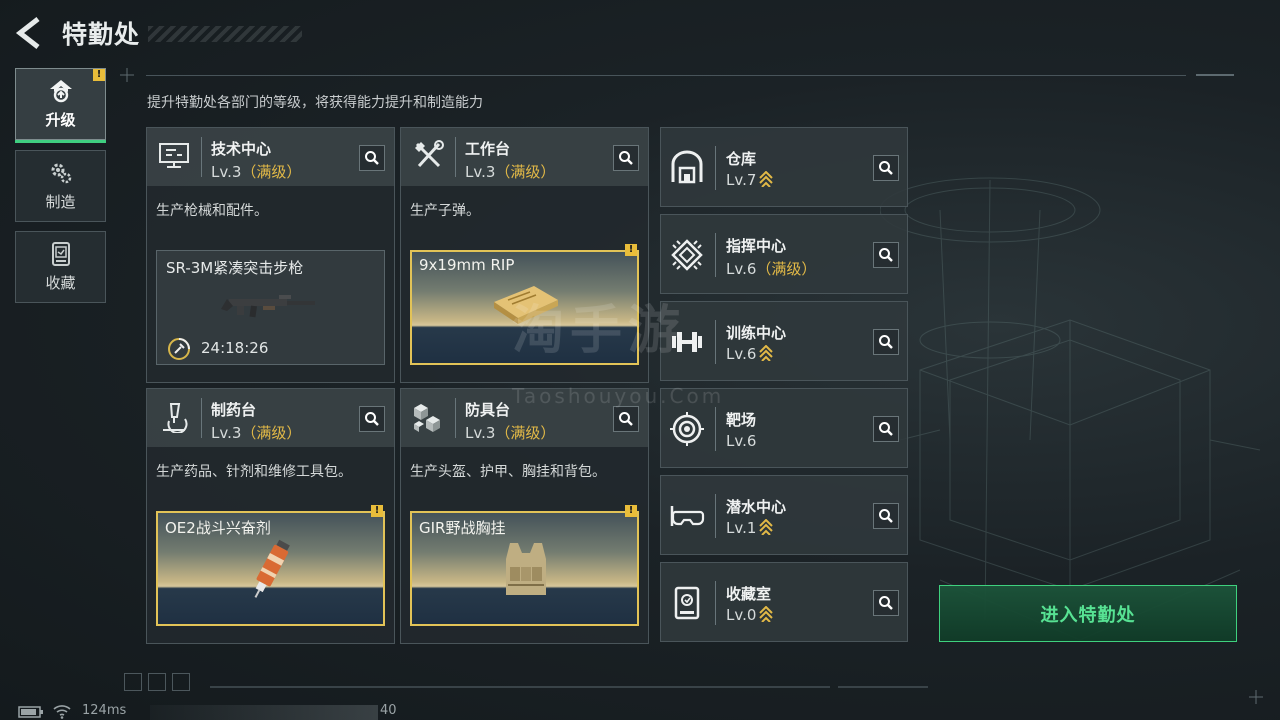 This screenshot has width=1280, height=720. Describe the element at coordinates (270, 418) in the screenshot. I see `card-header: 制药台 Lv.3（满级）` at that location.